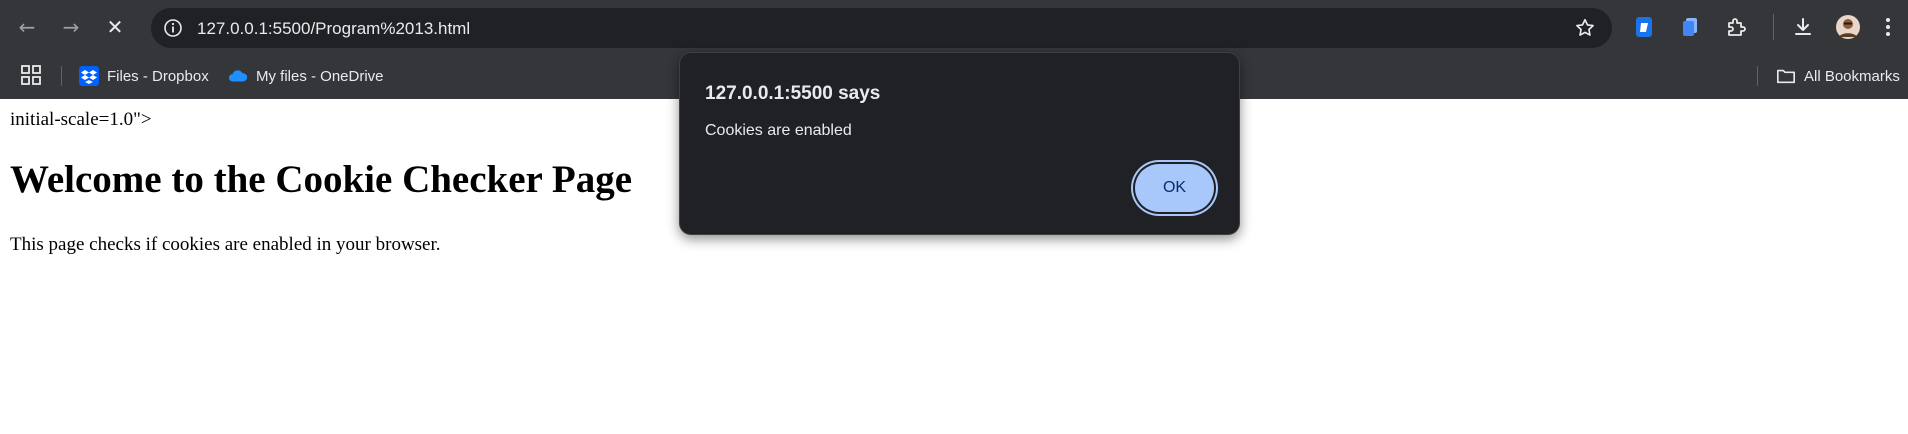 This screenshot has height=434, width=1908. I want to click on bookmark-label: My files - OneDrive, so click(320, 76).